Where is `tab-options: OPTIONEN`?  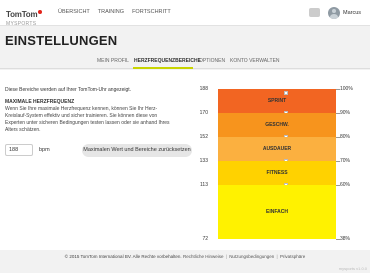 tab-options: OPTIONEN is located at coordinates (212, 61).